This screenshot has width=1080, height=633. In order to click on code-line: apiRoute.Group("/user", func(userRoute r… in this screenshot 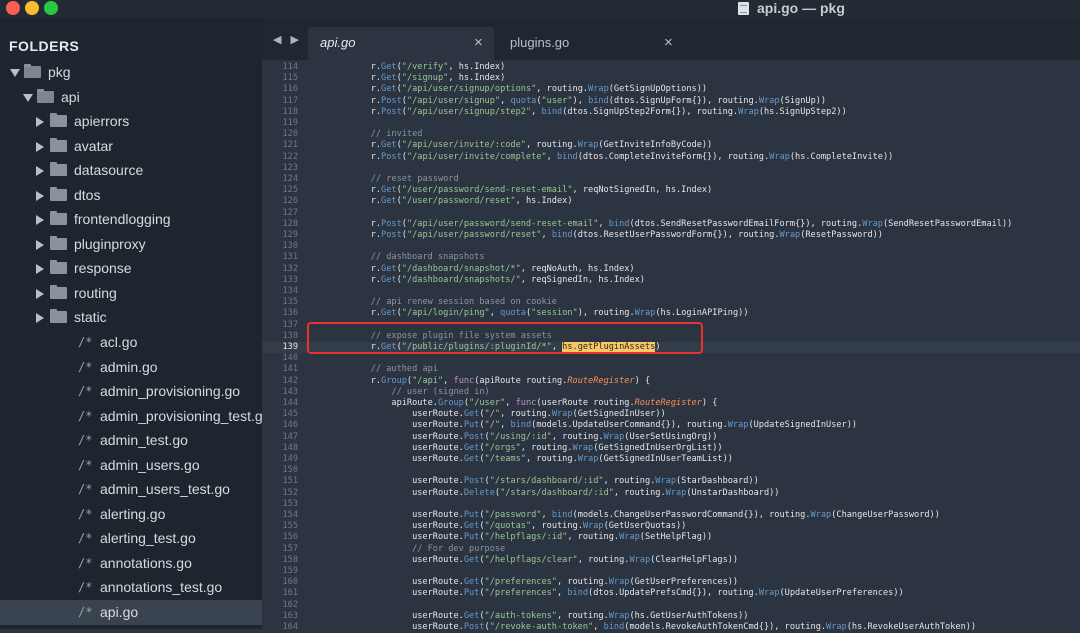, I will do `click(533, 403)`.